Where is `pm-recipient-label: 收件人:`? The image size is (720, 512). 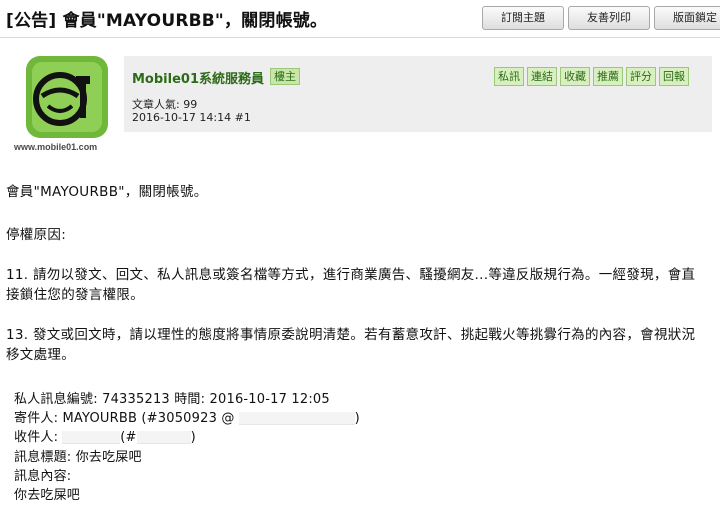 pm-recipient-label: 收件人: is located at coordinates (36, 437).